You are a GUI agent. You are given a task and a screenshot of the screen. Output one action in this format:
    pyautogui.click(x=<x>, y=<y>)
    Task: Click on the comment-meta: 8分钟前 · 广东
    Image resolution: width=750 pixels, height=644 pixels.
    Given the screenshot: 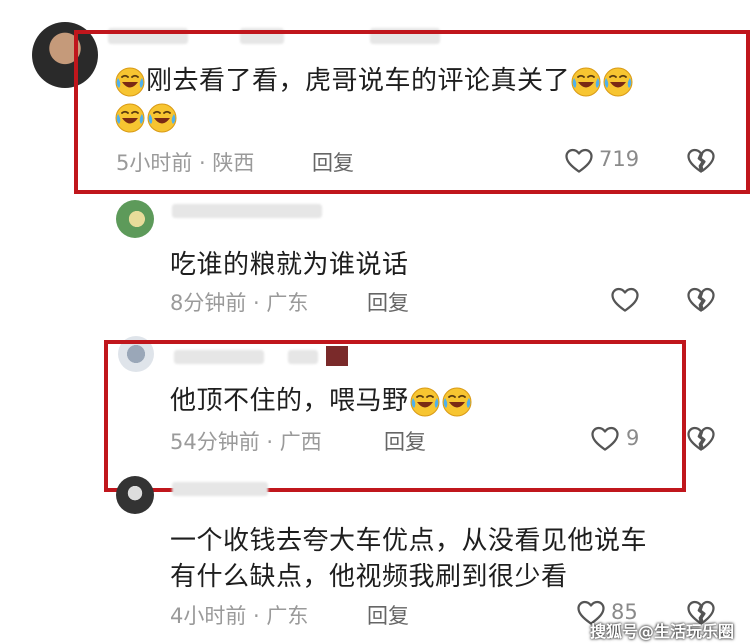 What is the action you would take?
    pyautogui.click(x=239, y=303)
    